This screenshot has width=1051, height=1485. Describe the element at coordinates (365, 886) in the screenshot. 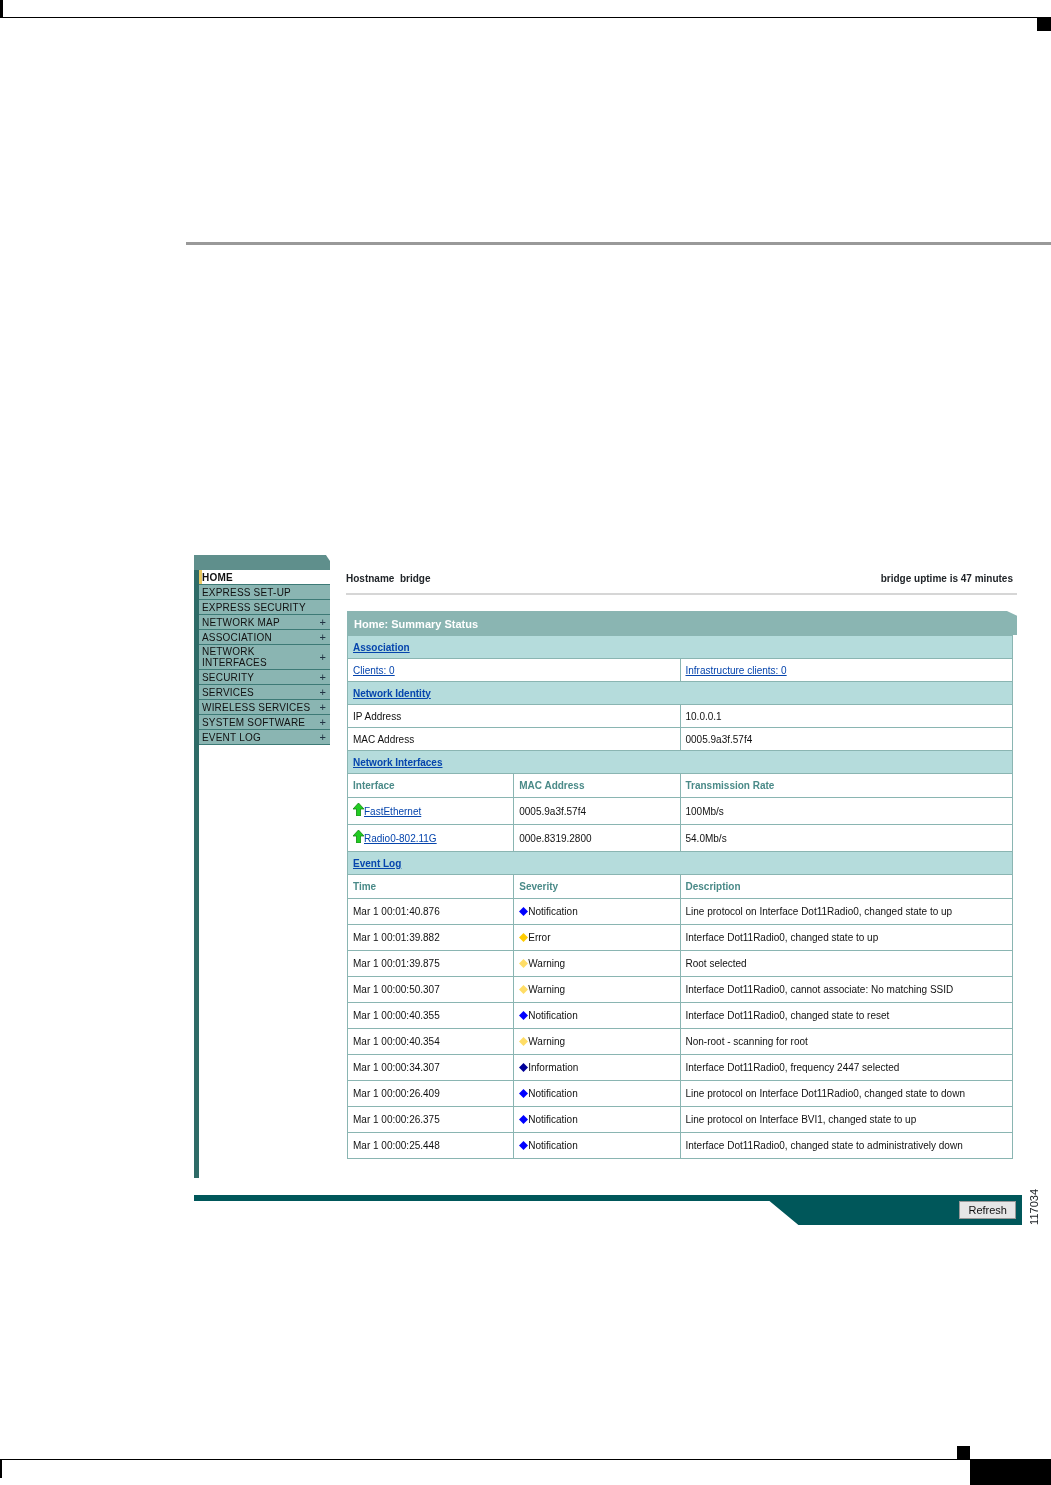

I see `column-header: Time` at that location.